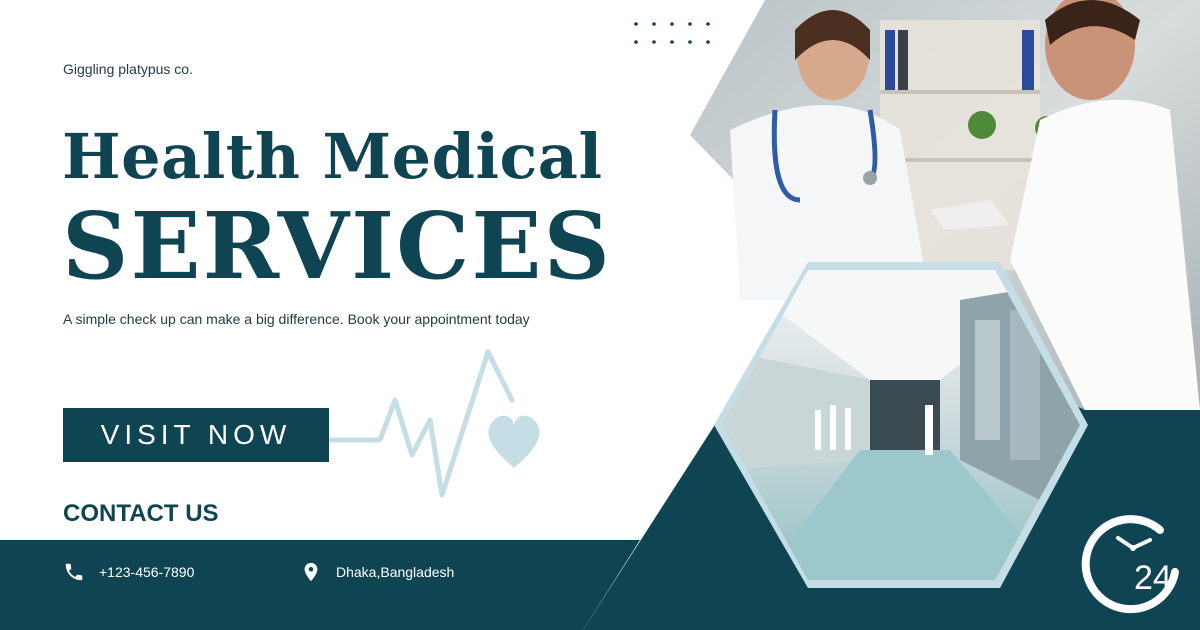 Image resolution: width=1200 pixels, height=630 pixels. I want to click on heartbeat-line-icon, so click(421, 423).